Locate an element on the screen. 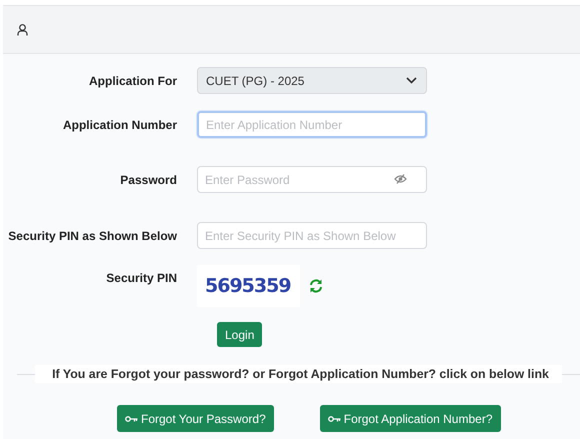  field-label: Application For is located at coordinates (133, 81).